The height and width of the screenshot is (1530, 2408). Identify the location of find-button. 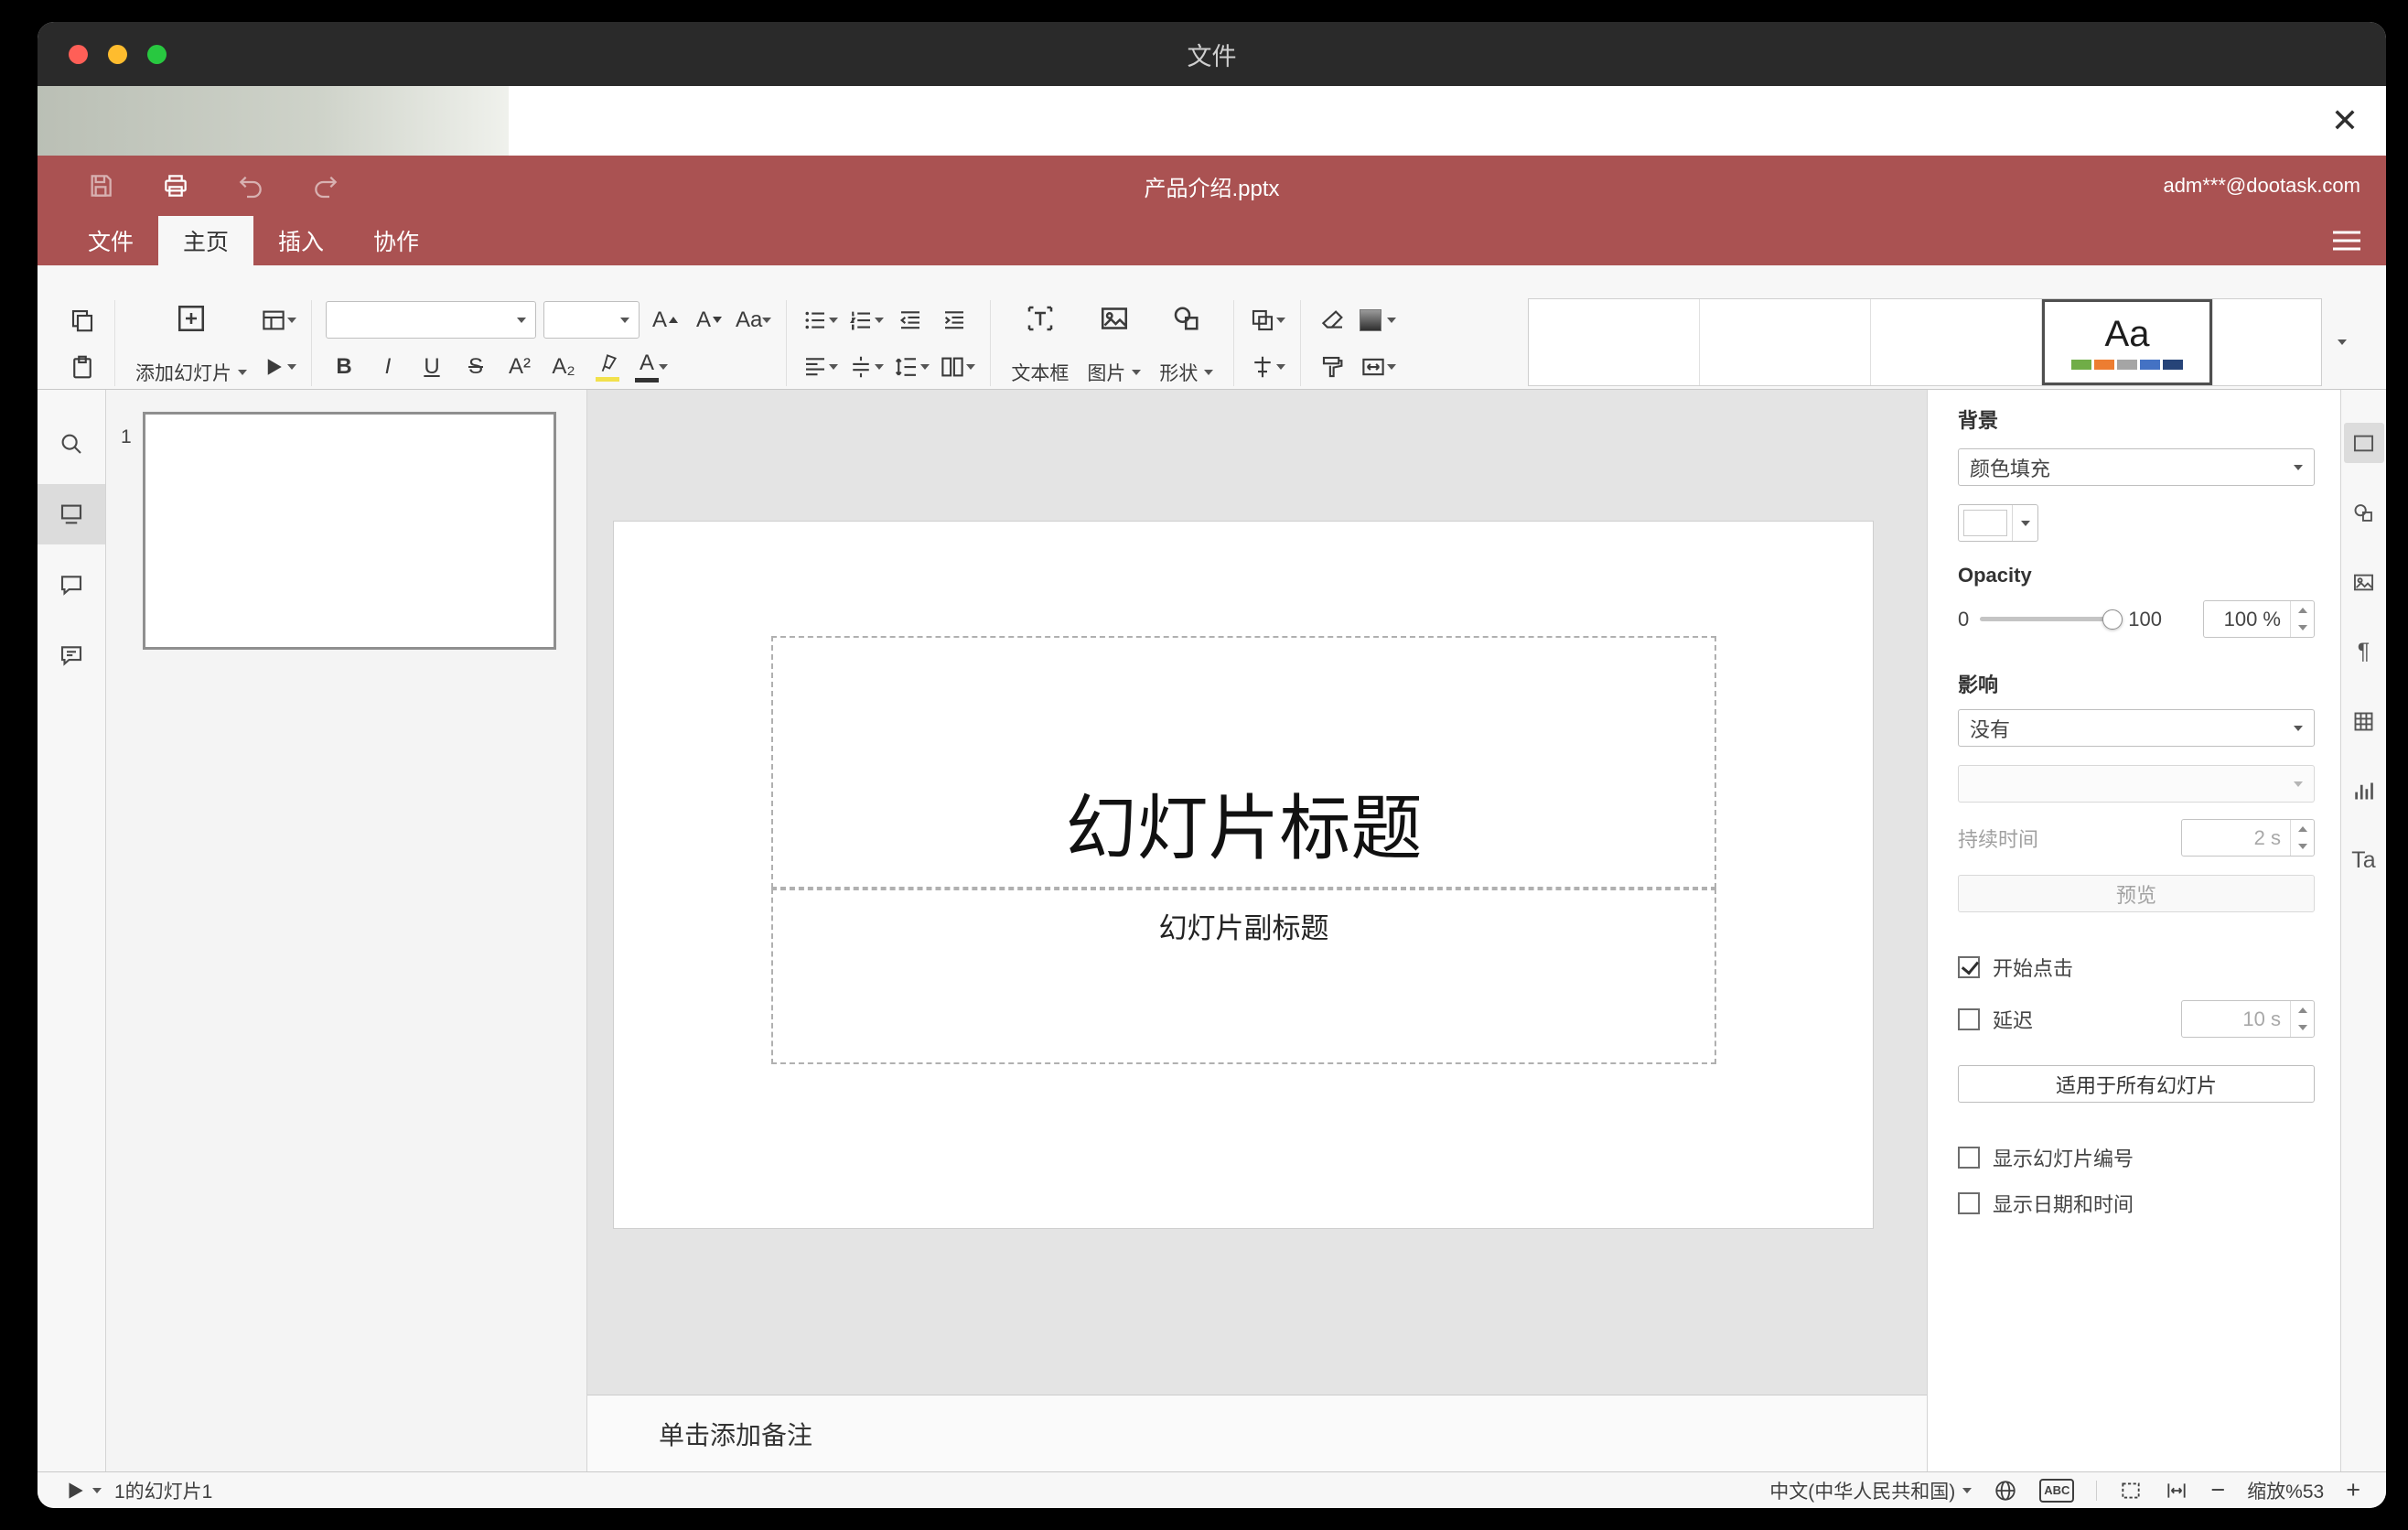
(71, 444).